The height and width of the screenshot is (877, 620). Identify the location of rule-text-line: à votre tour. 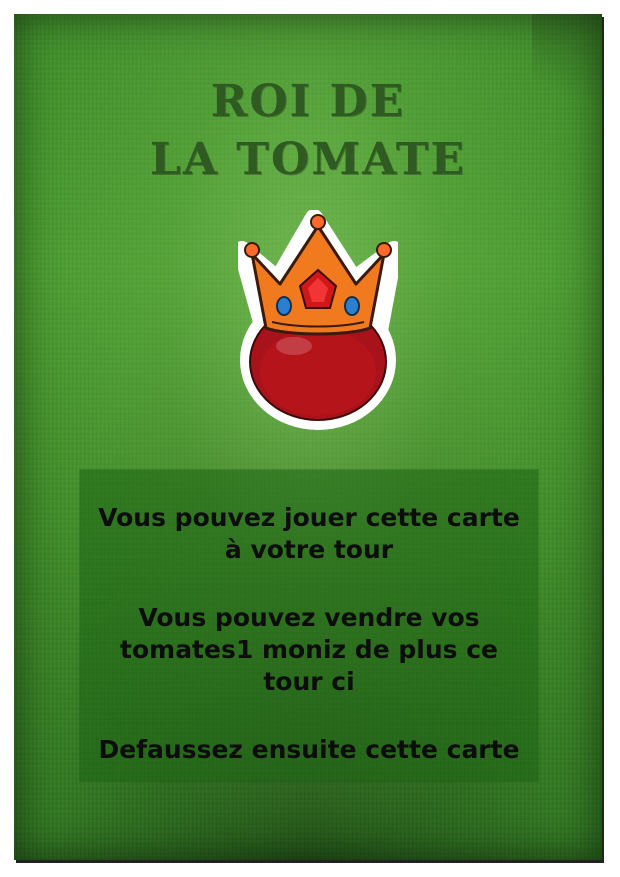
(309, 549).